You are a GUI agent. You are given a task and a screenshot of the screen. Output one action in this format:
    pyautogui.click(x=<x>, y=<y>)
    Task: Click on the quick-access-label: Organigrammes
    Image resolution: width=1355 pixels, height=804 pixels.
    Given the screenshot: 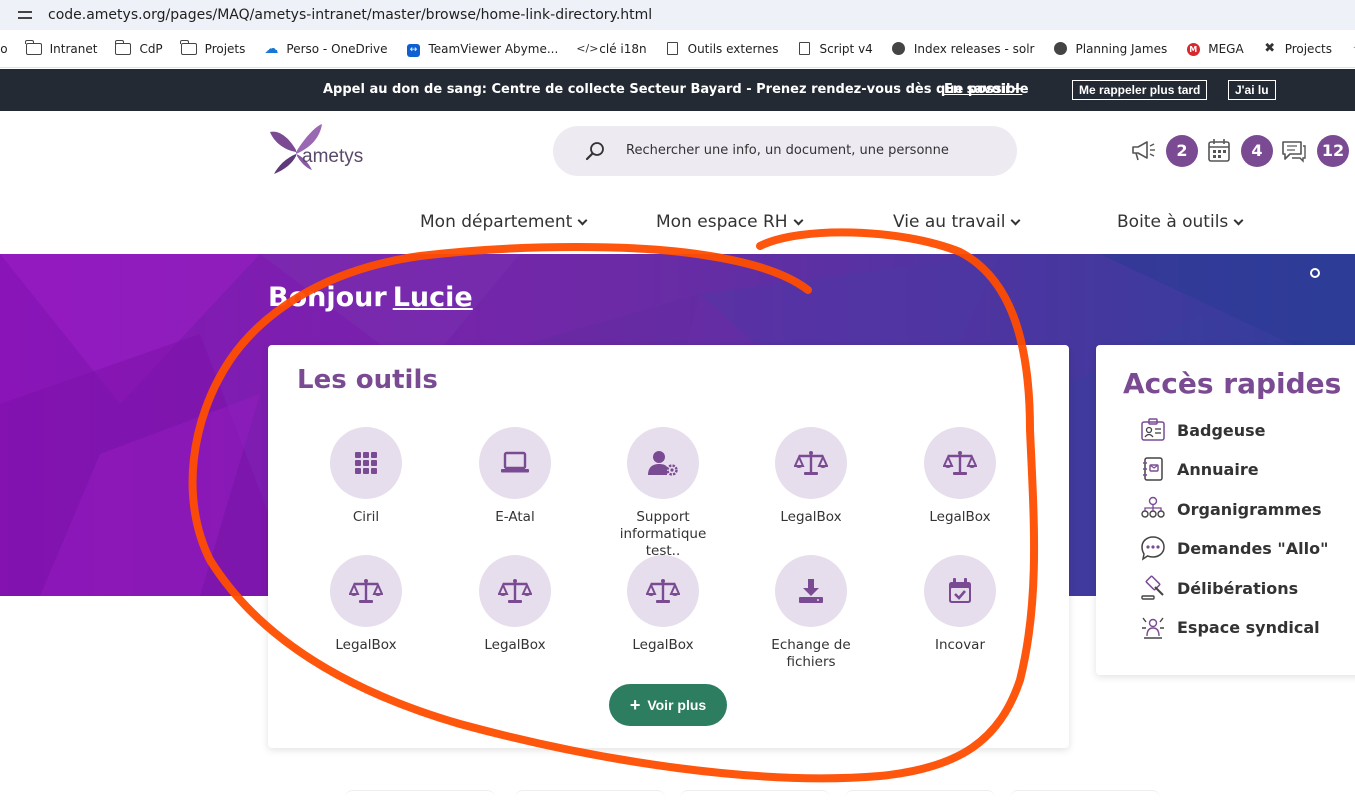 What is the action you would take?
    pyautogui.click(x=1249, y=509)
    